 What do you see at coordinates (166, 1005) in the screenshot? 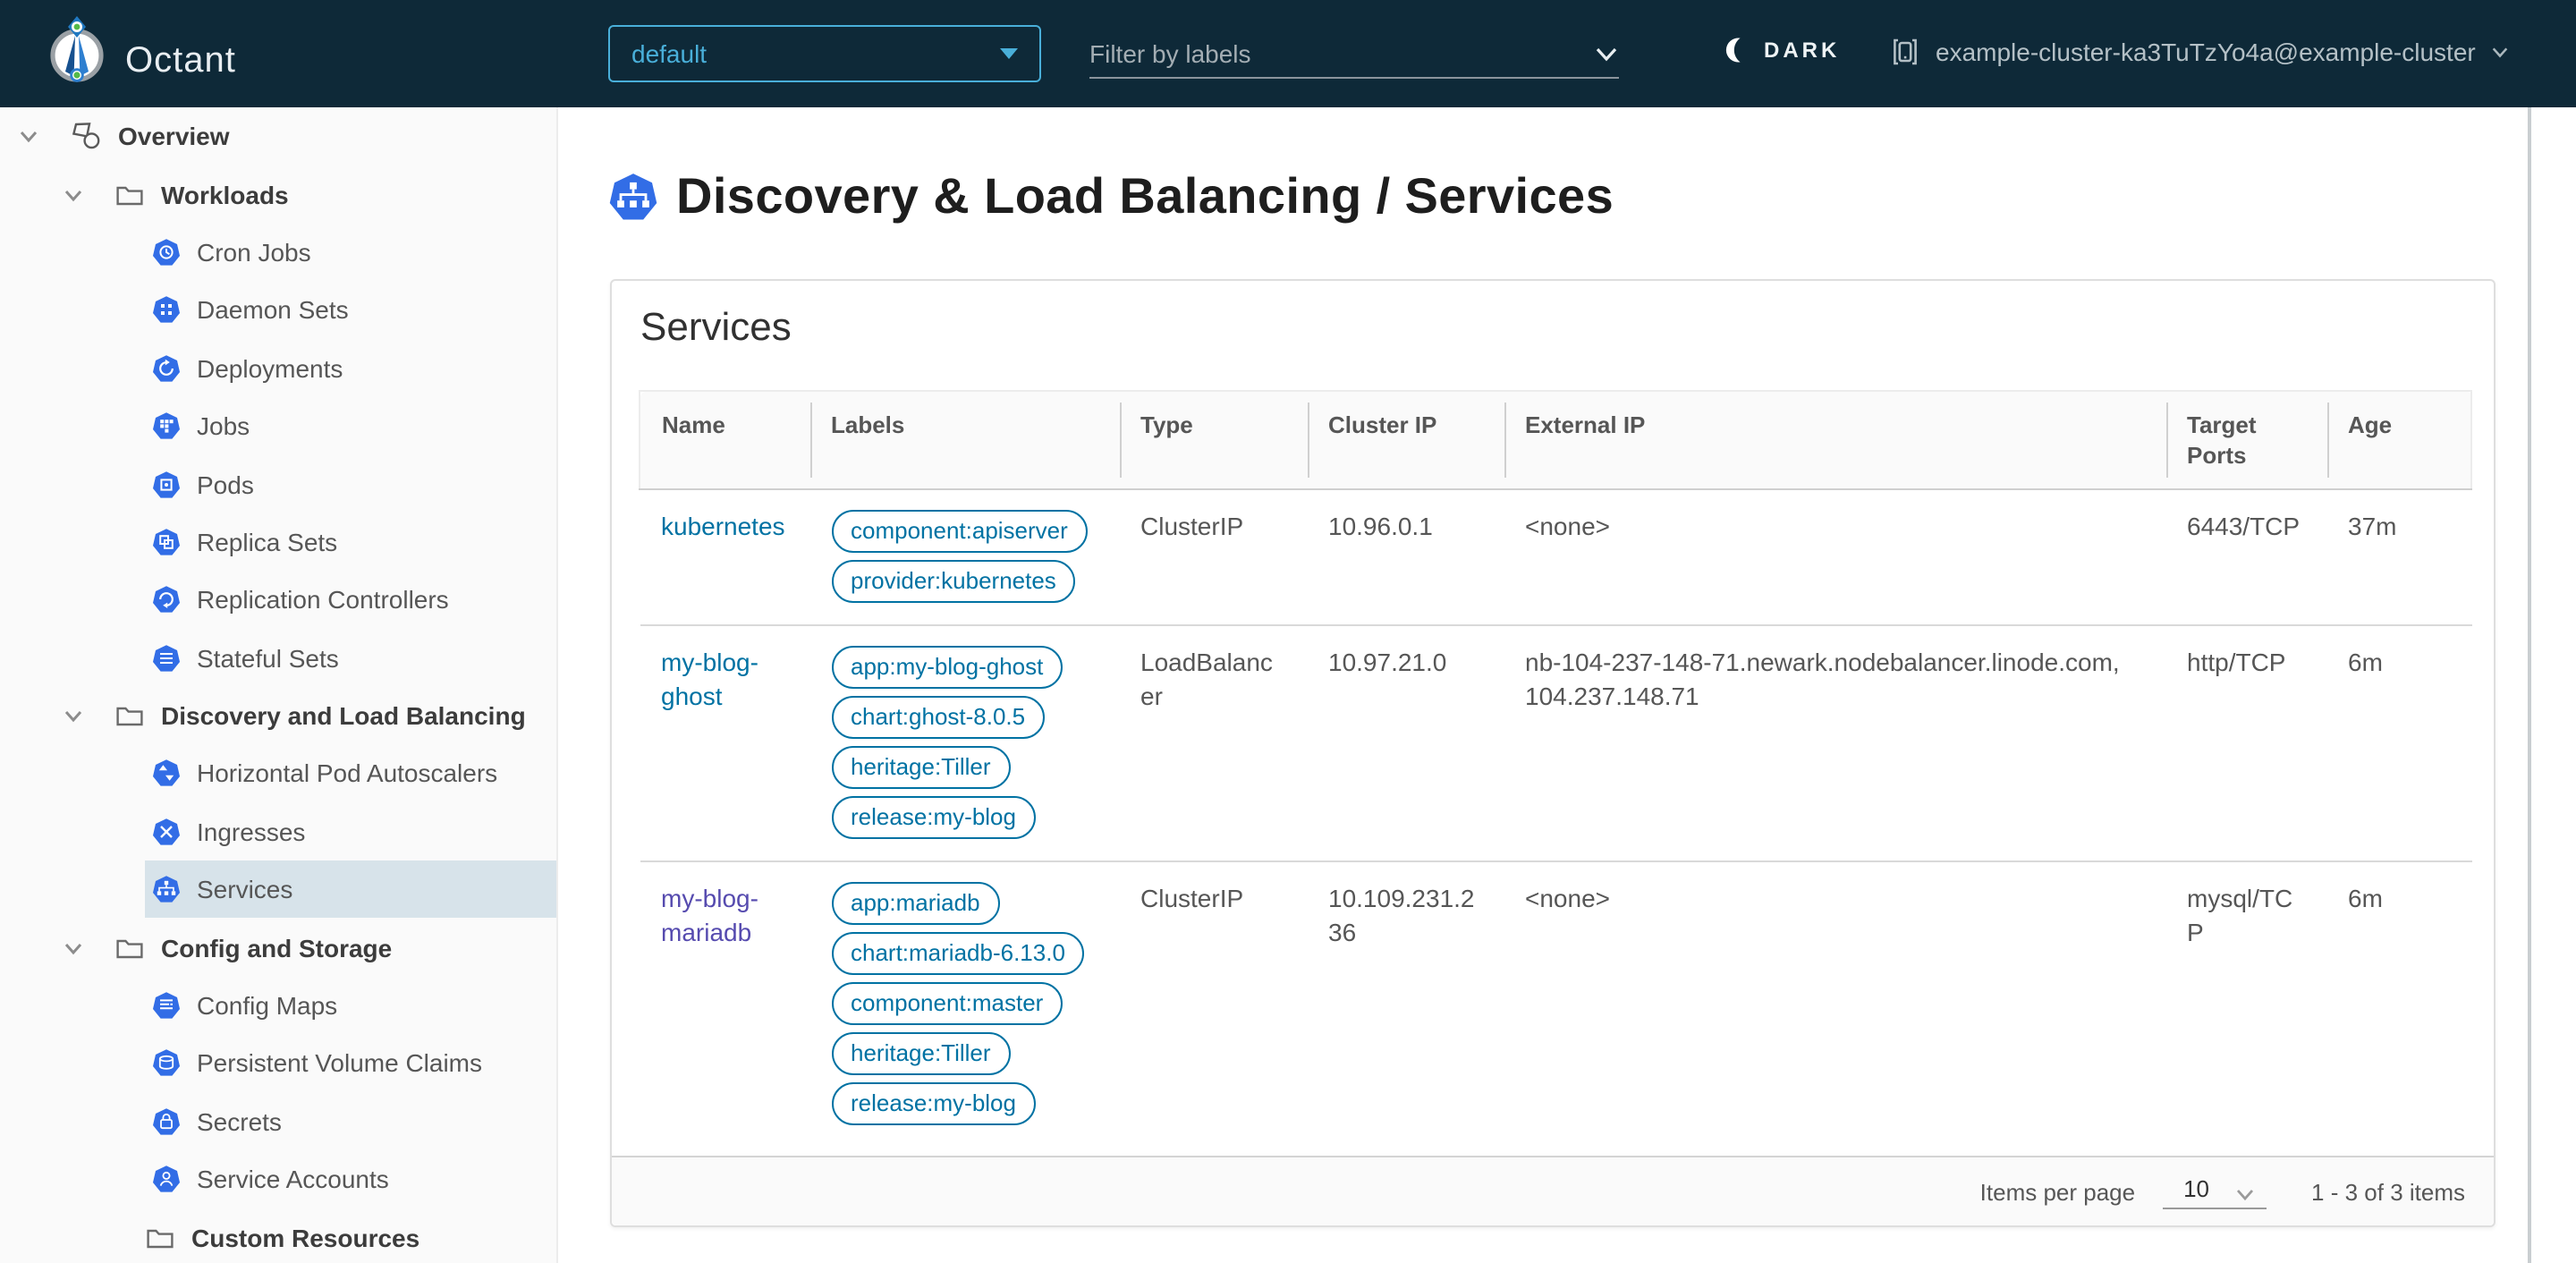
I see `config-maps-icon` at bounding box center [166, 1005].